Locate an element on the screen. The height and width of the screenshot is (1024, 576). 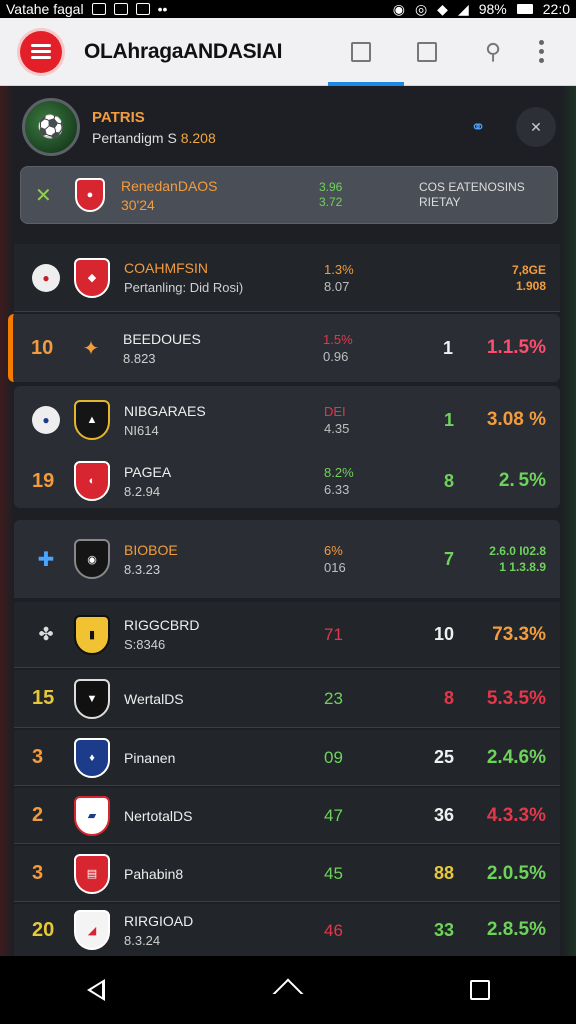
team-sub: S:8346 is located at coordinates (145, 644).